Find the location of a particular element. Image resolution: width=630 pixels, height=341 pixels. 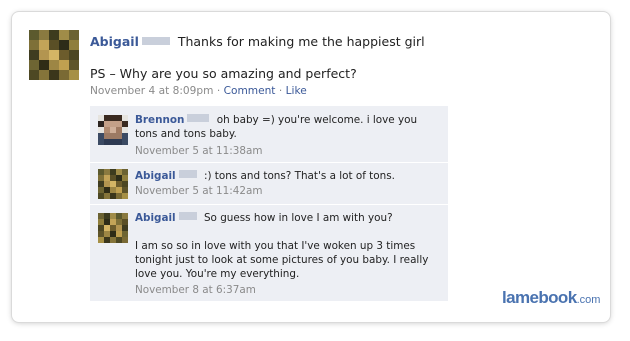

post-meta: November 4 at 8:09pm · Comment · Like is located at coordinates (198, 91).